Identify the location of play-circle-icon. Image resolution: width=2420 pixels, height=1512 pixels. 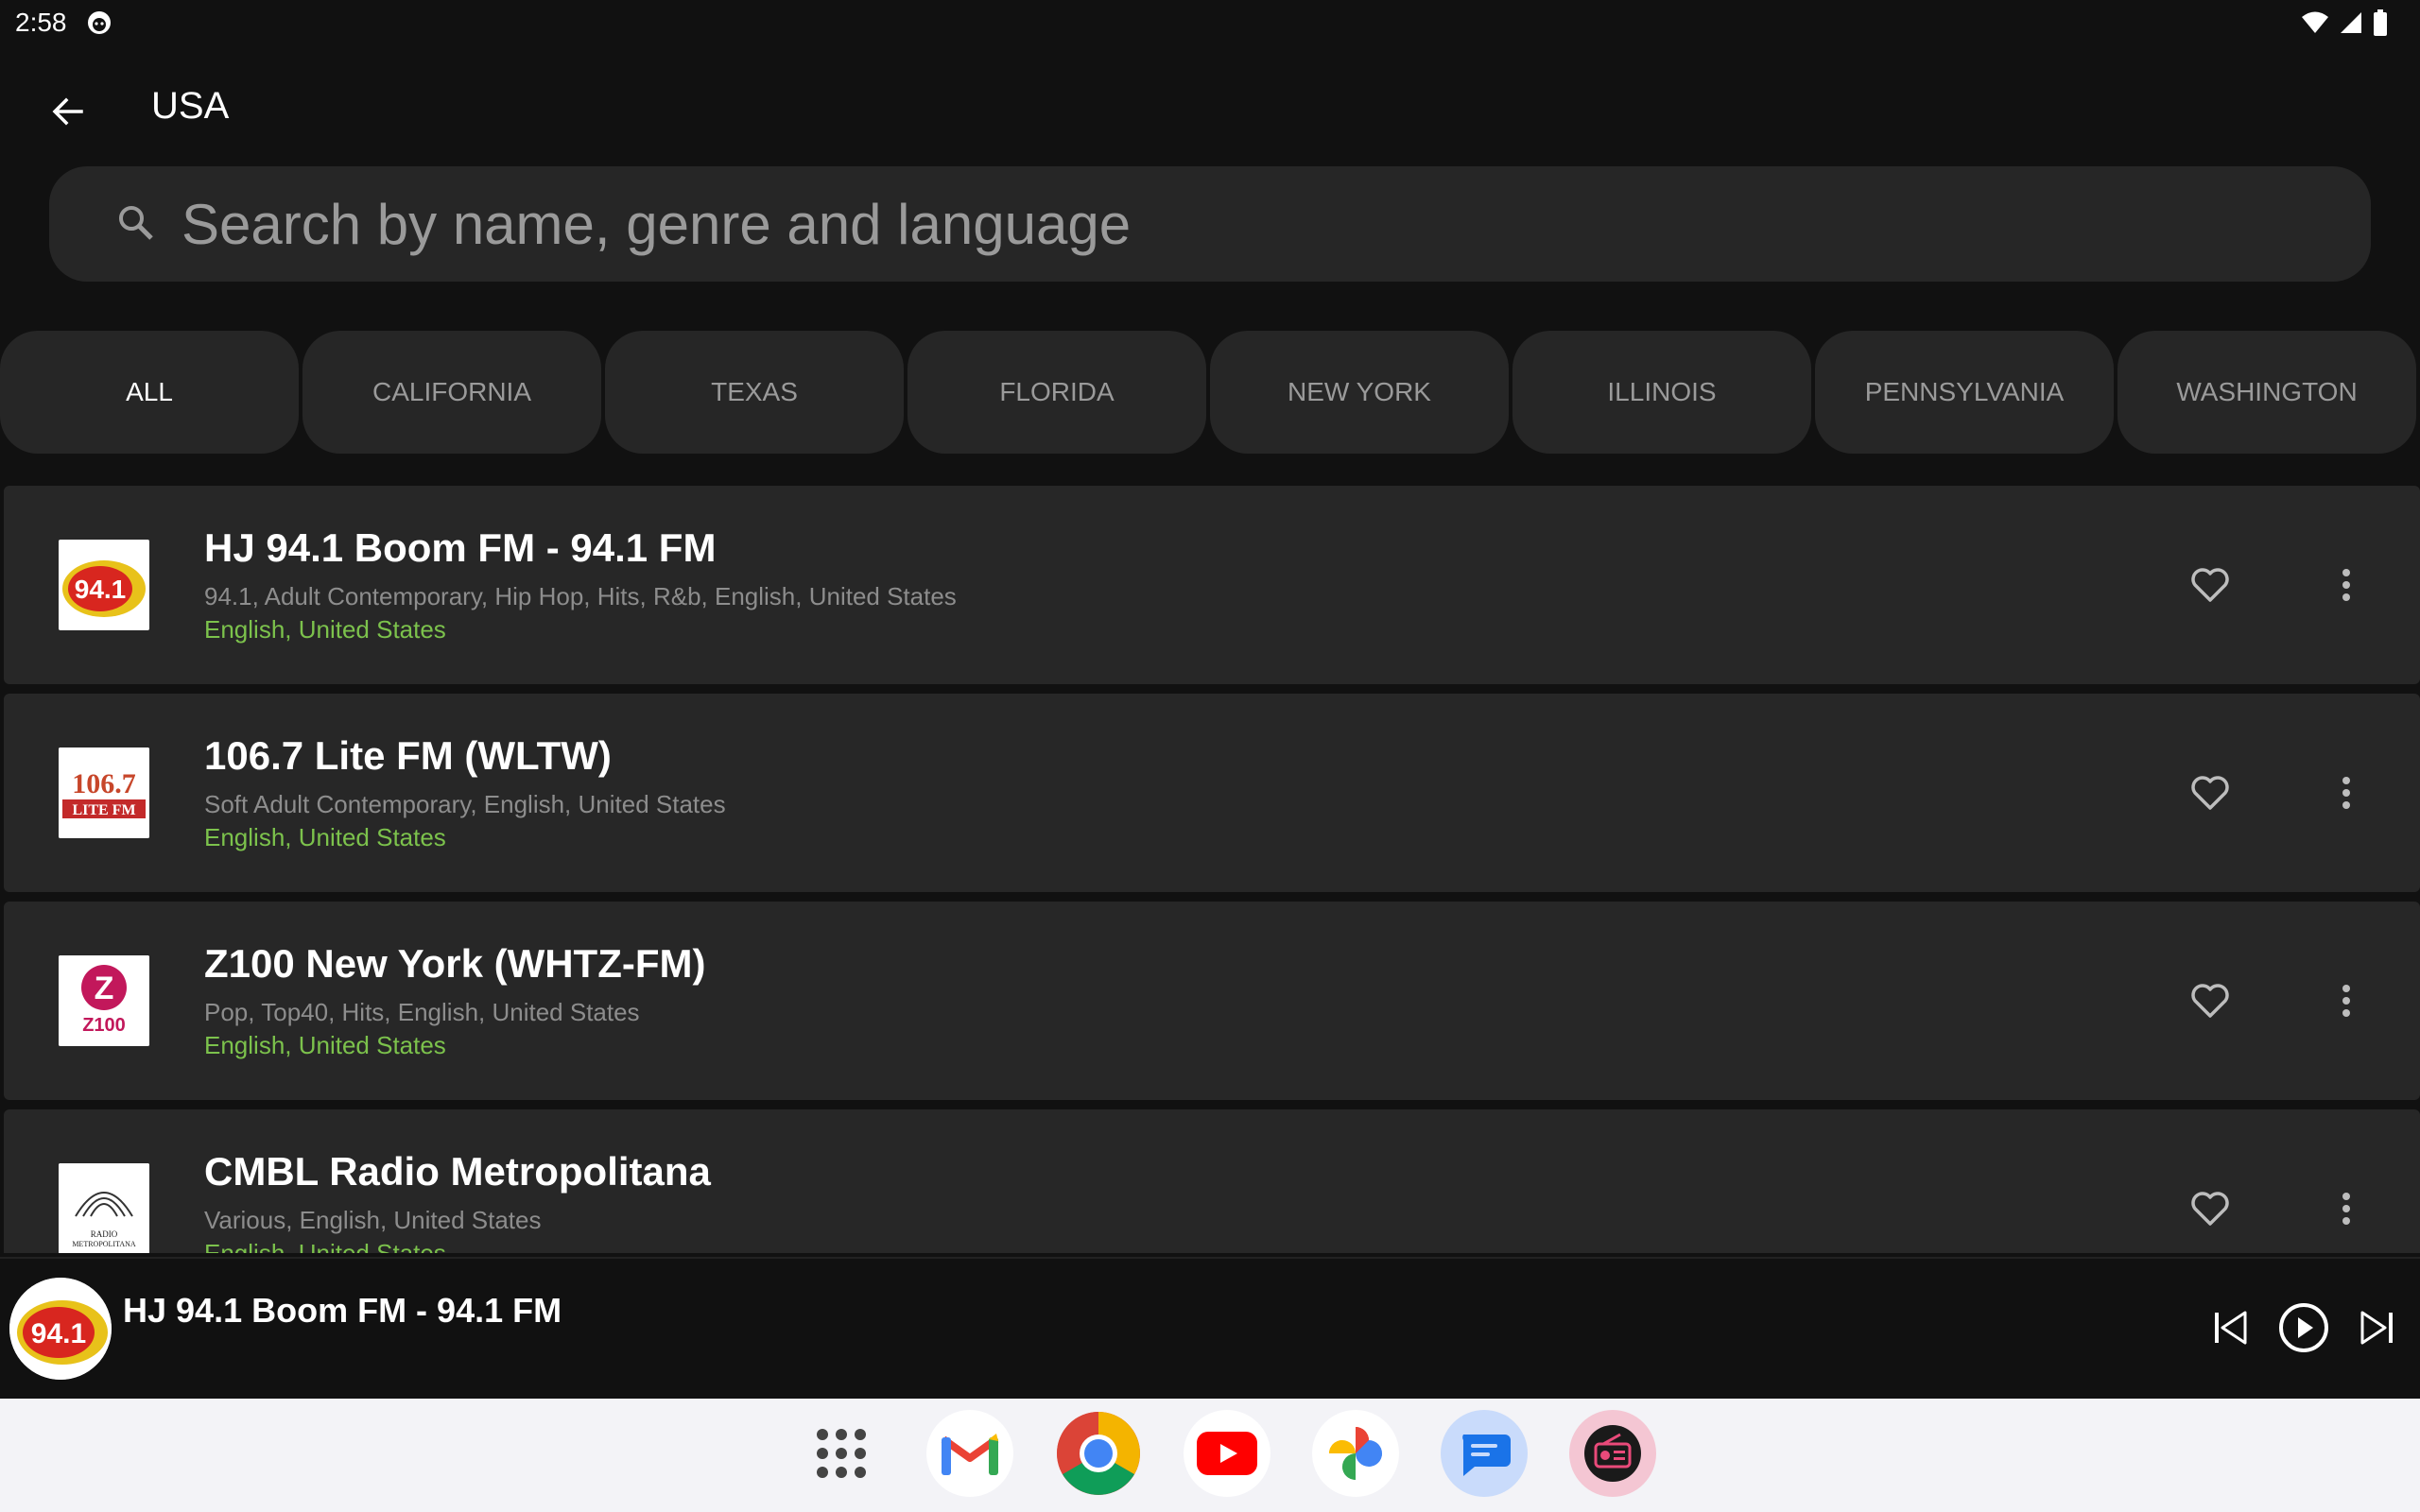
(2303, 1327).